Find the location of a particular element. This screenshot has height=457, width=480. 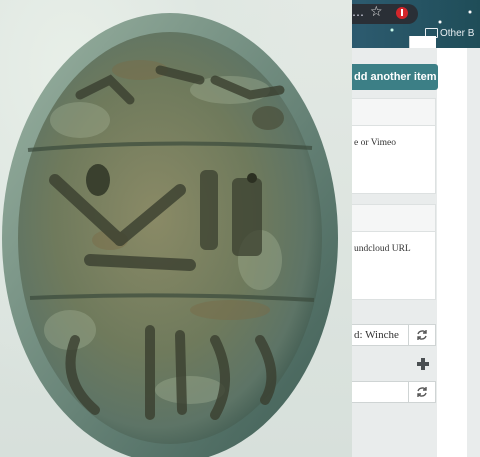

plus-icon is located at coordinates (423, 364).